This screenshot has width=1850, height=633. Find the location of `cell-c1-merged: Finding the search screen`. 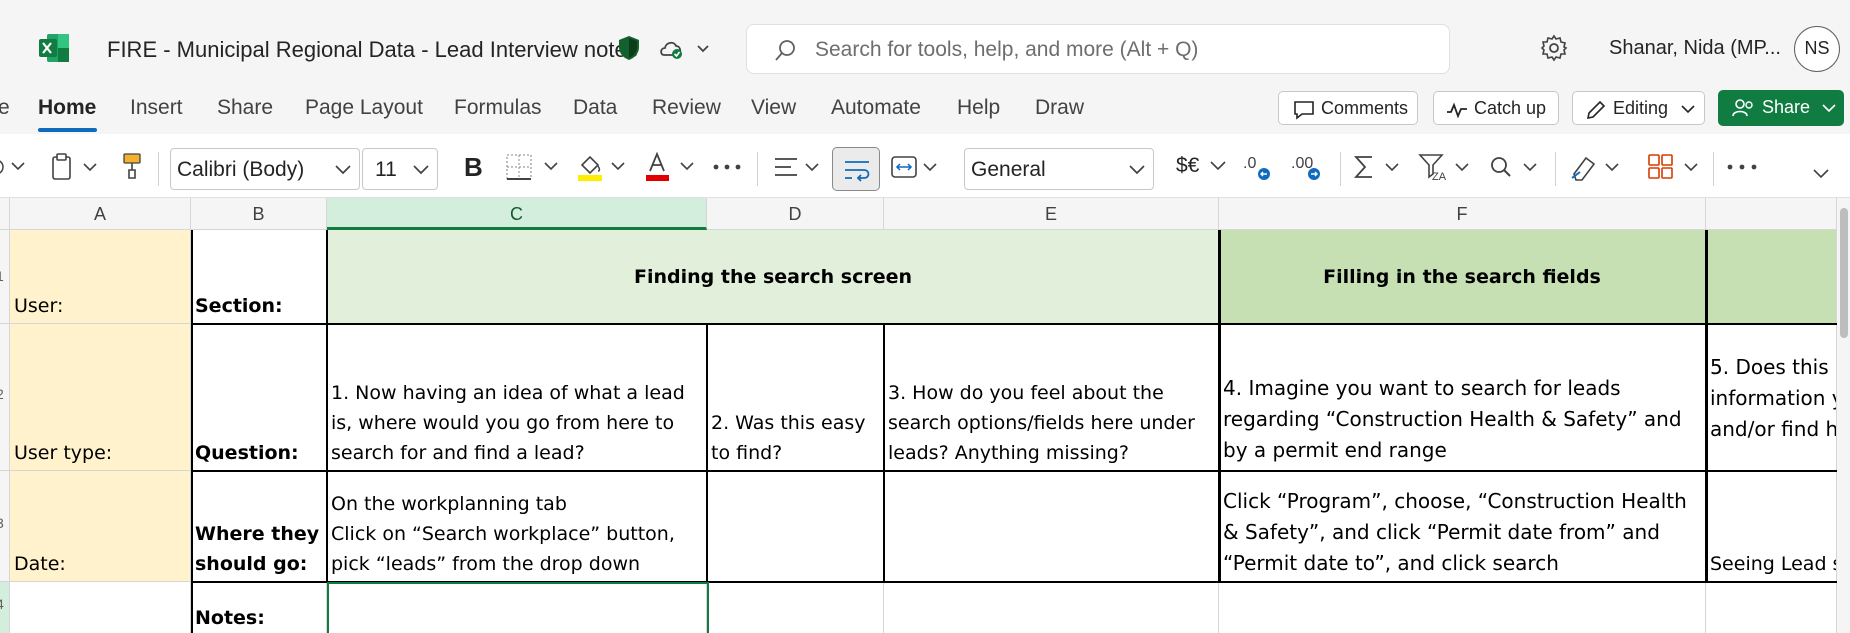

cell-c1-merged: Finding the search screen is located at coordinates (773, 277).